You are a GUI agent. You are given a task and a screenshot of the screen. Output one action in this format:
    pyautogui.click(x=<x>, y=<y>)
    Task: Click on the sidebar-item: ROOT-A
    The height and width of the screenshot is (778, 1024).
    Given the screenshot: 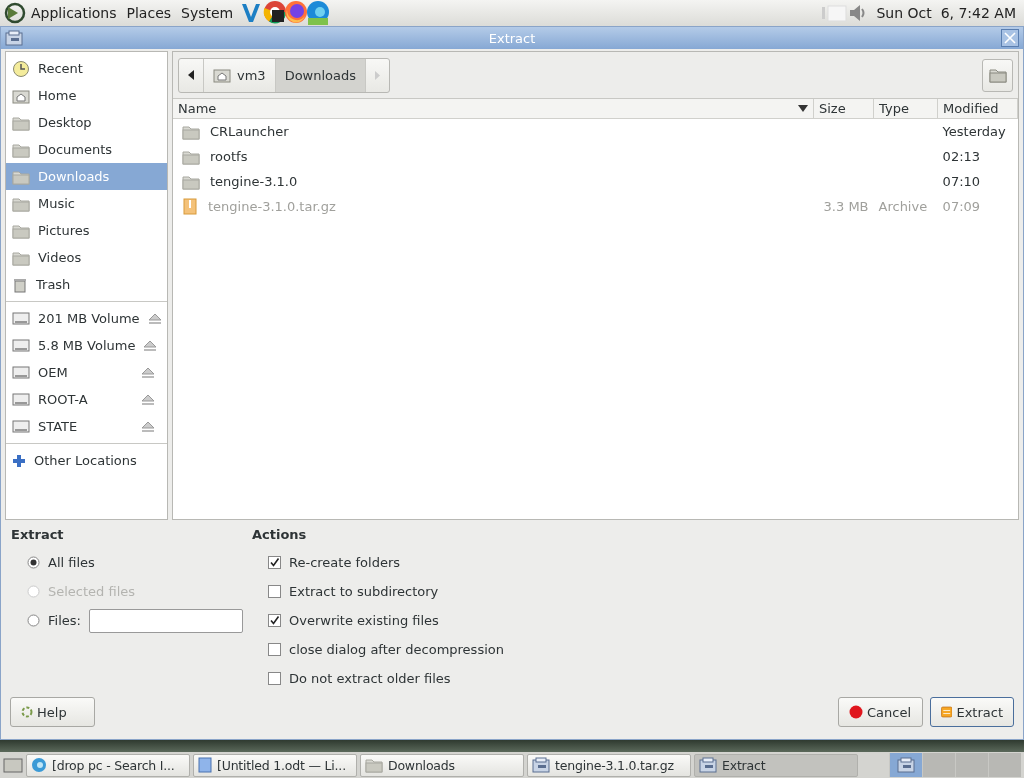 What is the action you would take?
    pyautogui.click(x=85, y=399)
    